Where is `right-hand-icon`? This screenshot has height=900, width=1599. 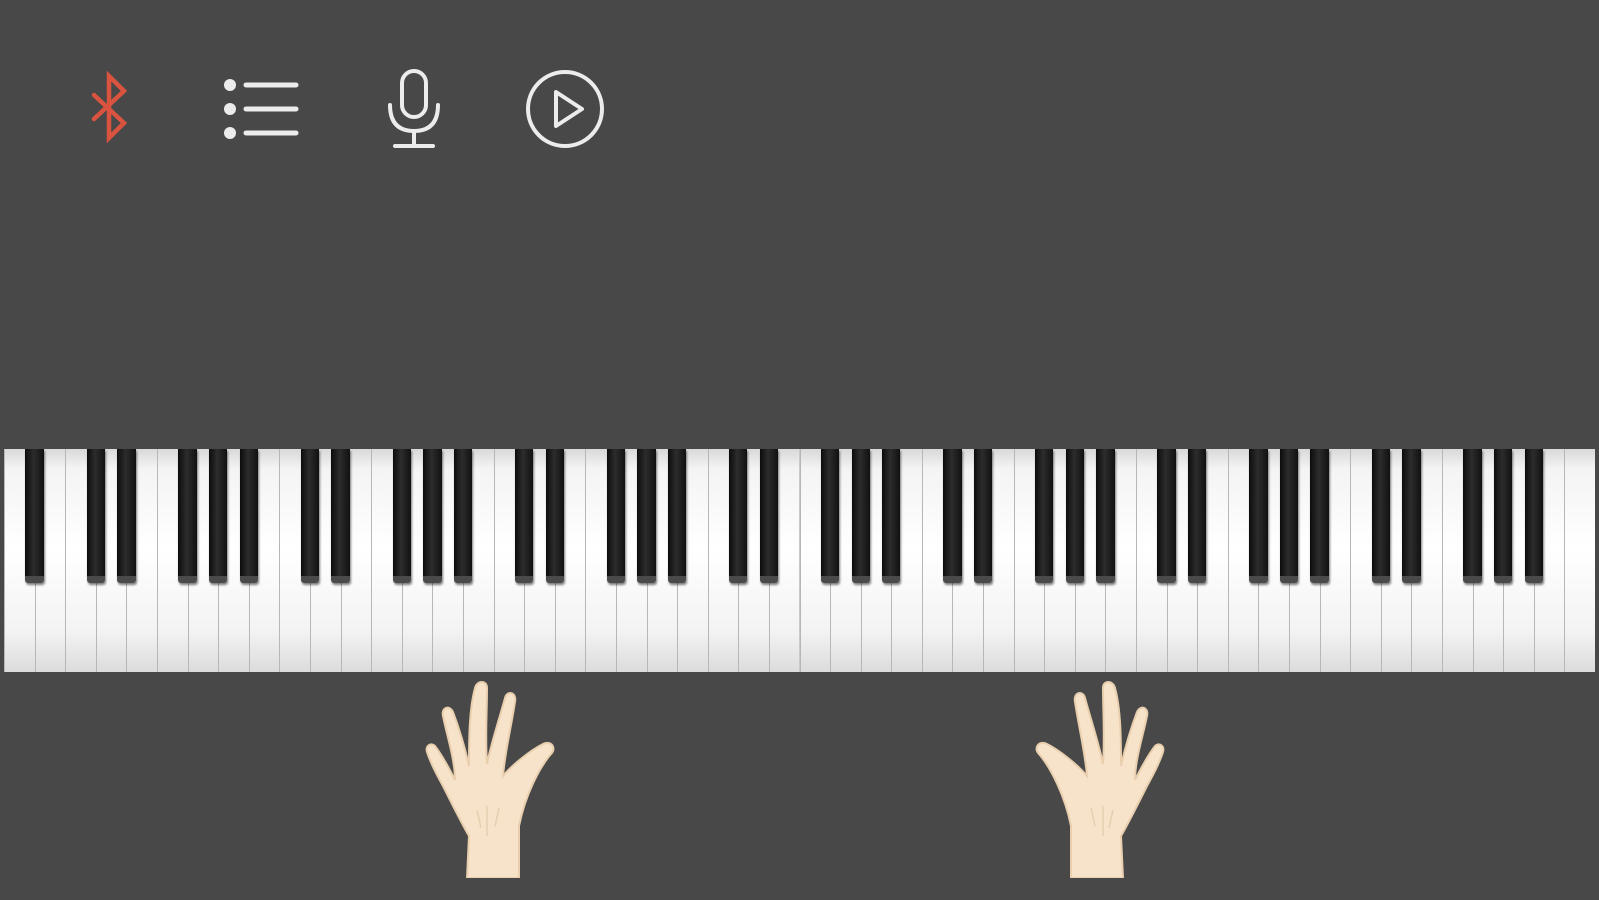
right-hand-icon is located at coordinates (1100, 779).